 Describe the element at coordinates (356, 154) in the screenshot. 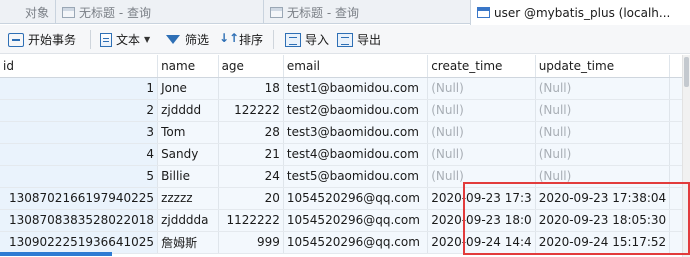

I see `cell-email: test4@baomidou.com` at that location.